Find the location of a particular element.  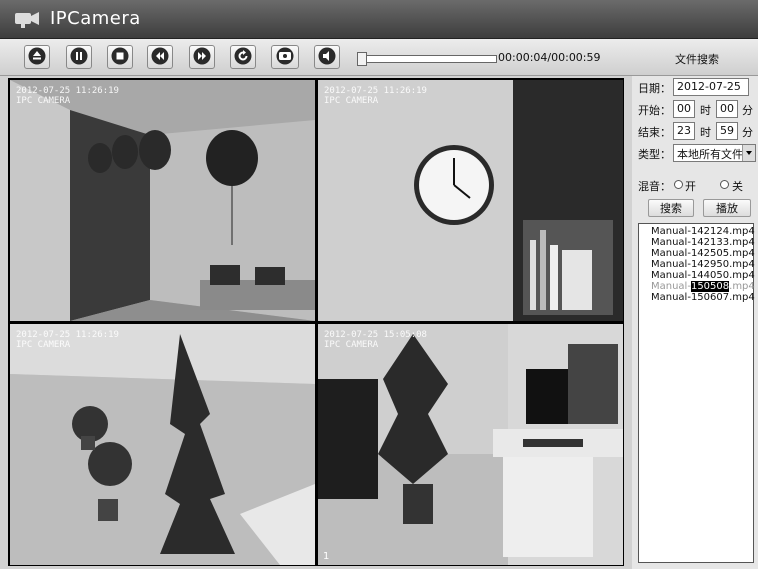

refresh-icon is located at coordinates (243, 56).